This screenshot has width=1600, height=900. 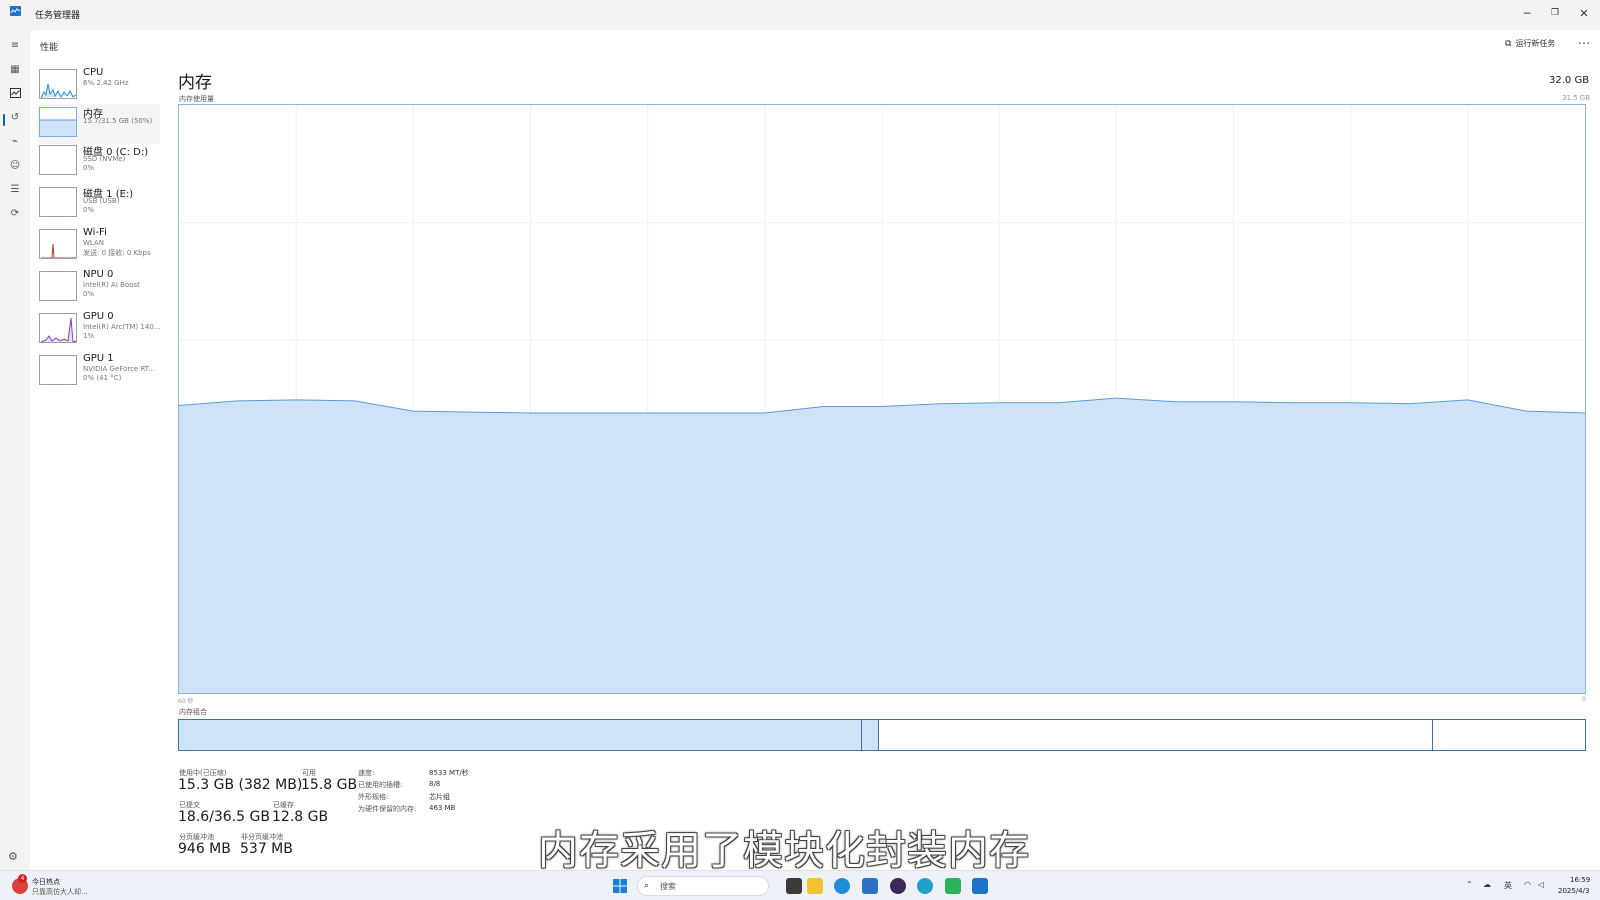 What do you see at coordinates (1527, 884) in the screenshot?
I see `wifi-icon: ◠` at bounding box center [1527, 884].